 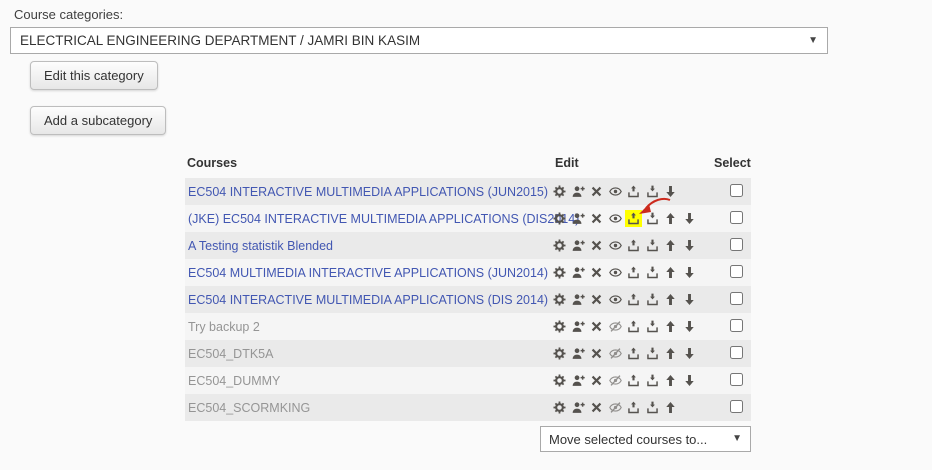 I want to click on course-link: EC504_DUMMY, so click(x=234, y=381).